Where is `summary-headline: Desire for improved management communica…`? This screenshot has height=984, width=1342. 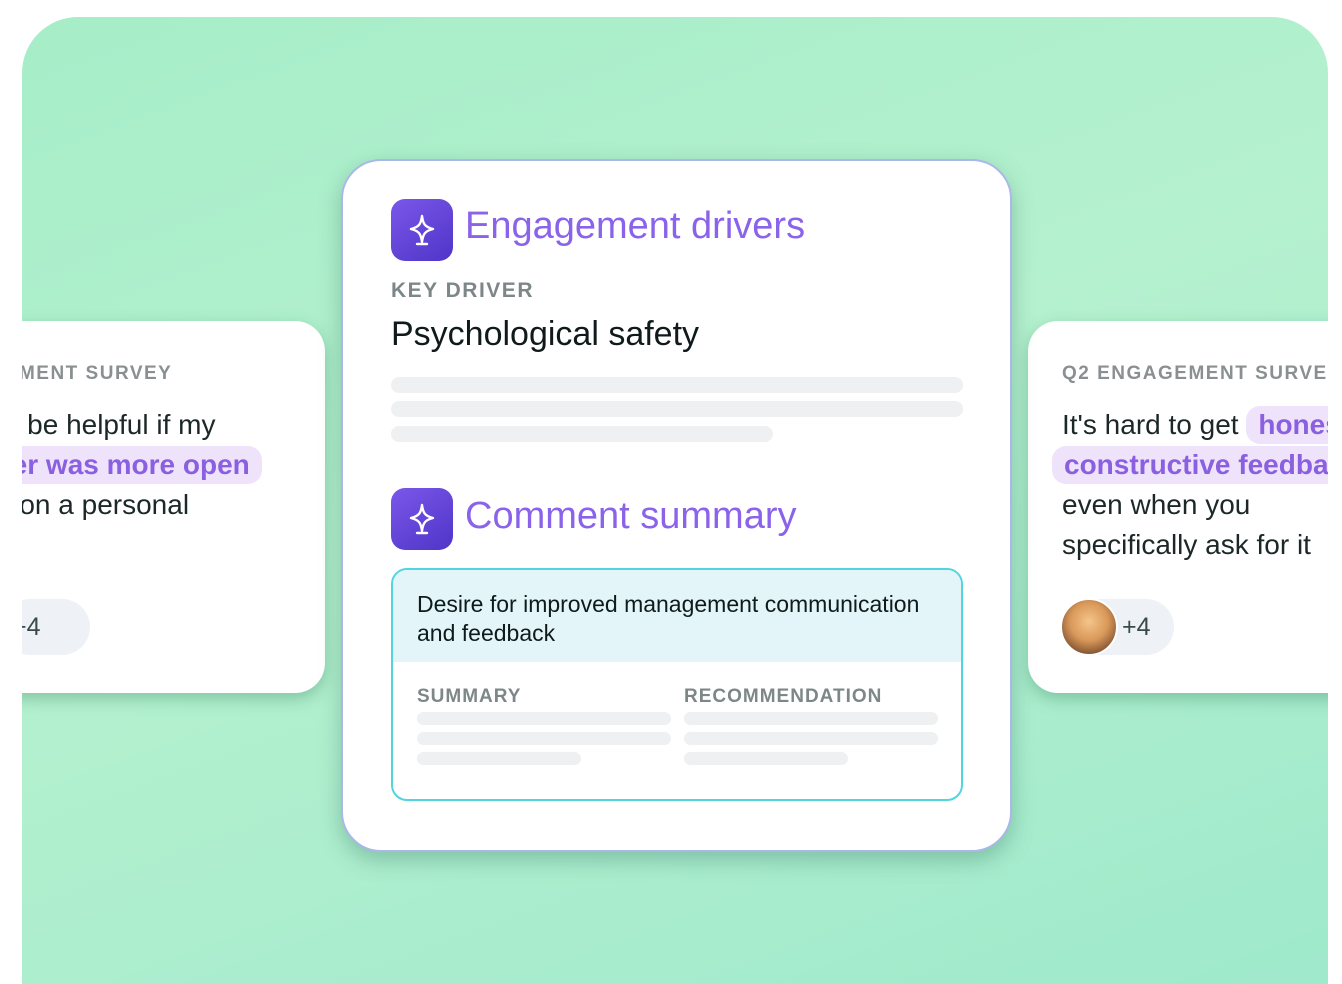 summary-headline: Desire for improved management communica… is located at coordinates (677, 616).